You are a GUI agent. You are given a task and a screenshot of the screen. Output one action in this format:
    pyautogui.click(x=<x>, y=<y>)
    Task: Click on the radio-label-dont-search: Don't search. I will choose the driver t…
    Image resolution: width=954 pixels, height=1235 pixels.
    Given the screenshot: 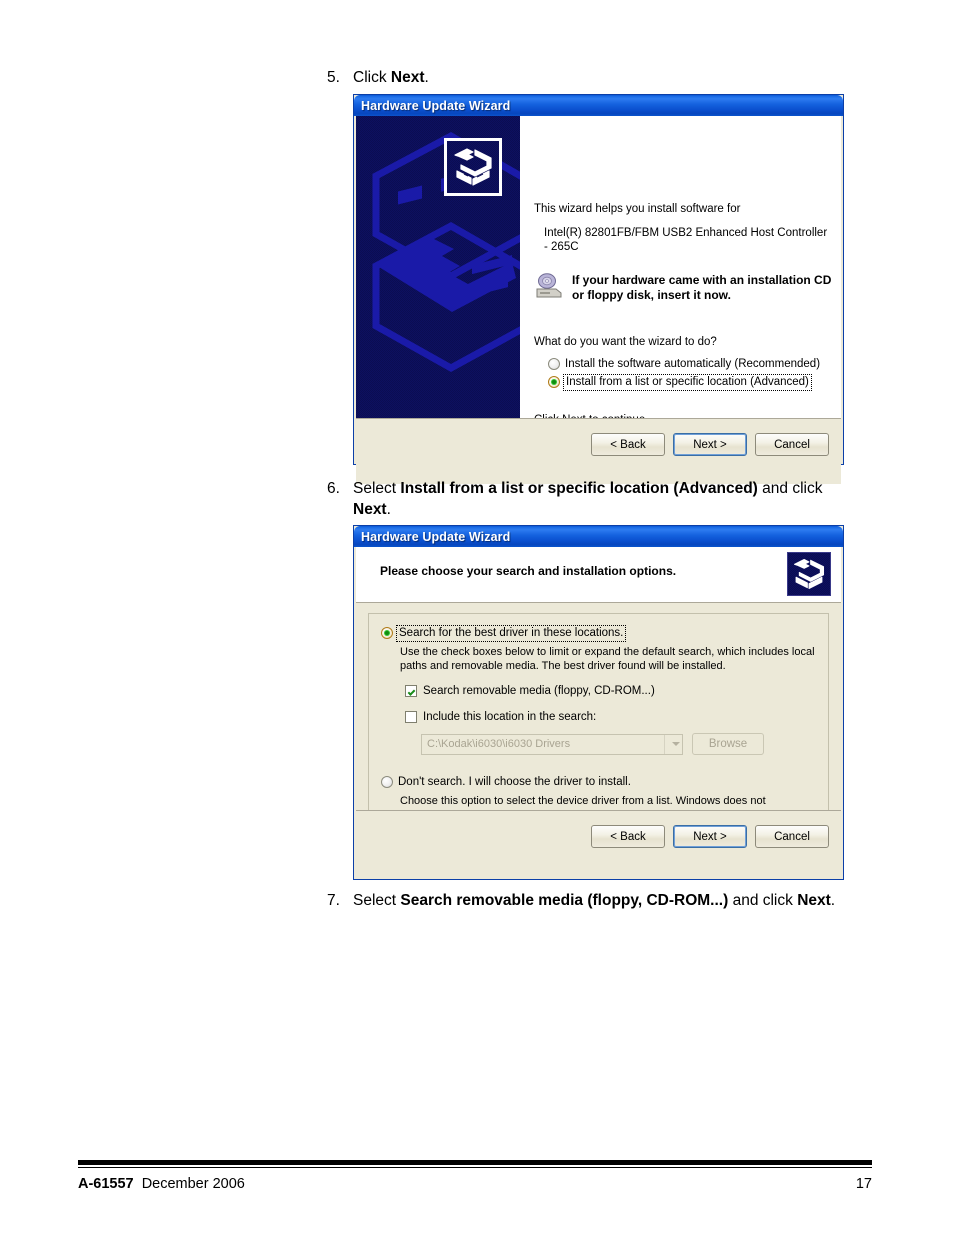 What is the action you would take?
    pyautogui.click(x=514, y=781)
    